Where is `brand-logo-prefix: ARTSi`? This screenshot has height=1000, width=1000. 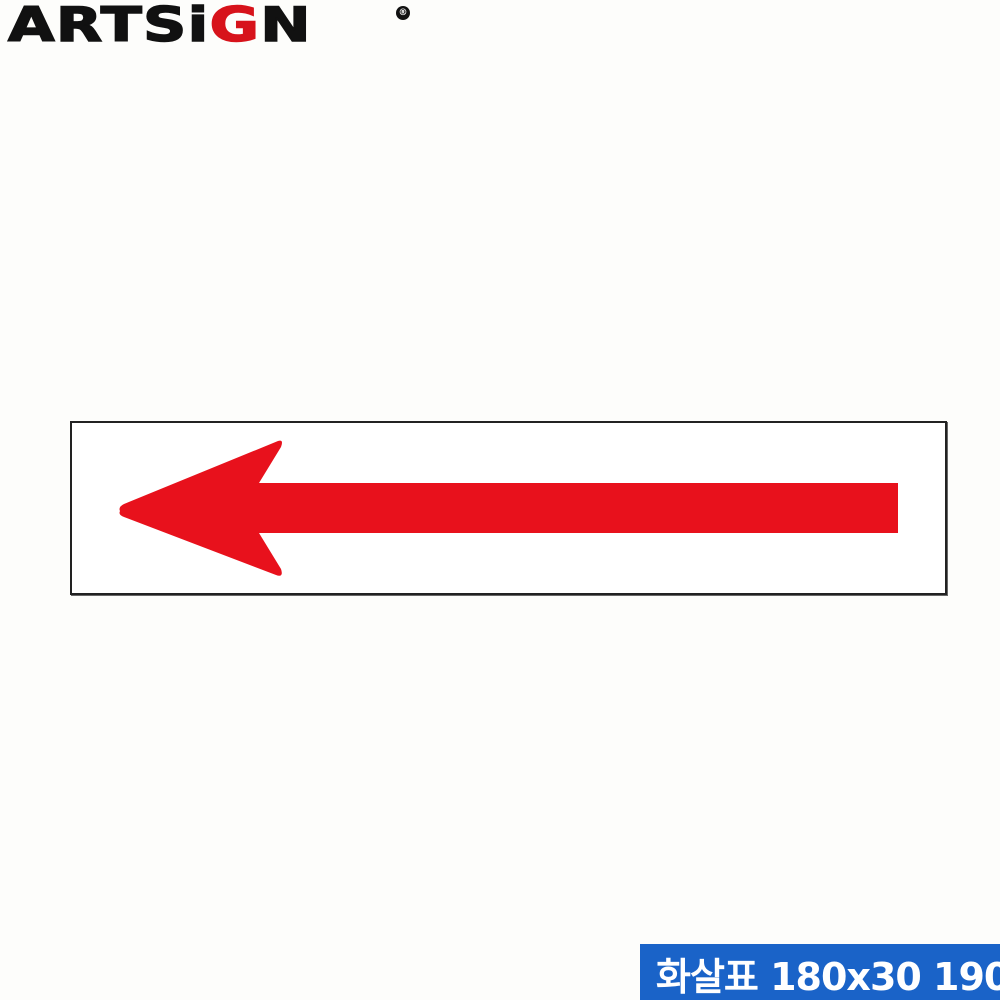 brand-logo-prefix: ARTSi is located at coordinates (108, 26).